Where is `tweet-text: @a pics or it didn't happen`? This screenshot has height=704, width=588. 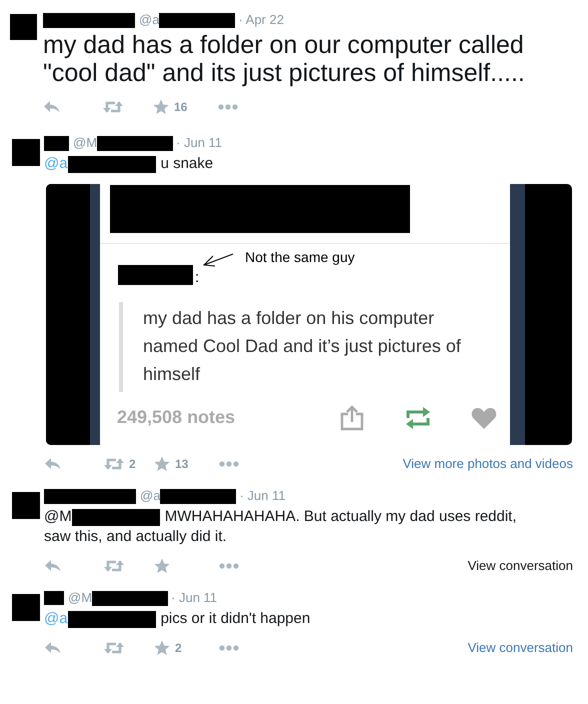
tweet-text: @a pics or it didn't happen is located at coordinates (178, 619).